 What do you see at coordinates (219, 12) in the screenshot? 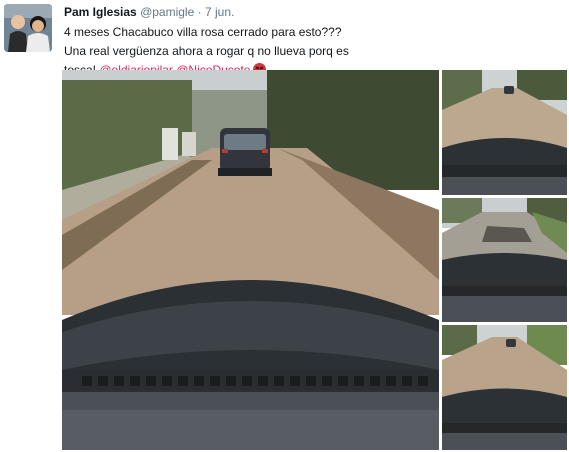
I see `tweet-date: 7 jun.` at bounding box center [219, 12].